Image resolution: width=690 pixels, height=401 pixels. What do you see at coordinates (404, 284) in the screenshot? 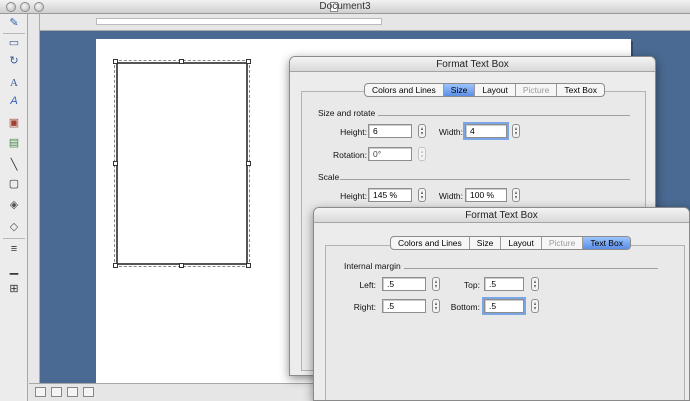
I see `left-margin-field: .5` at bounding box center [404, 284].